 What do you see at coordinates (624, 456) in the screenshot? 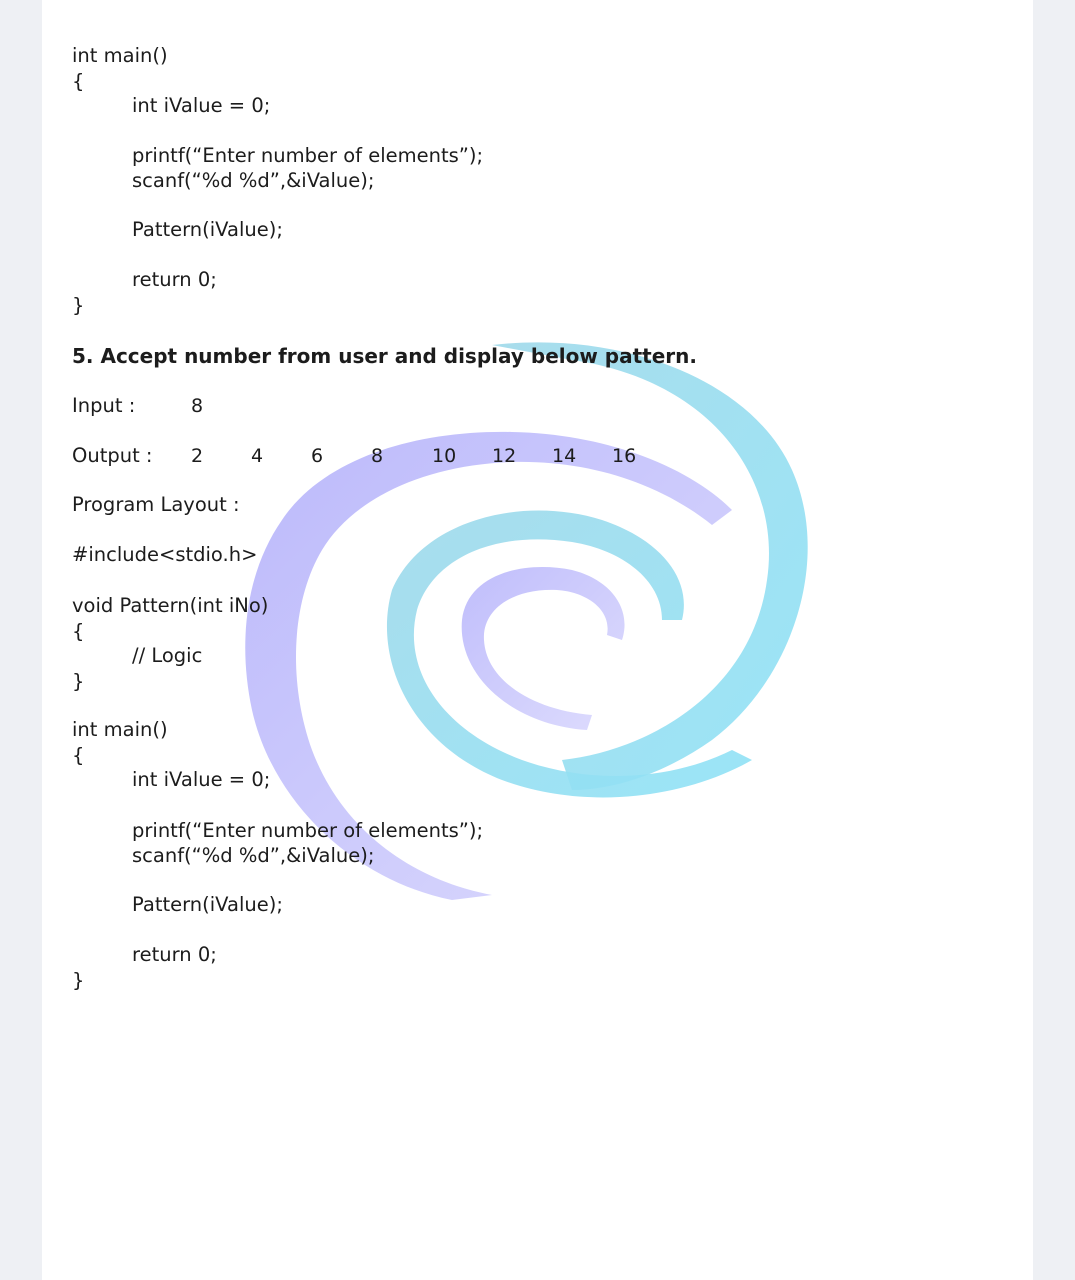
I see `output-value: 16` at bounding box center [624, 456].